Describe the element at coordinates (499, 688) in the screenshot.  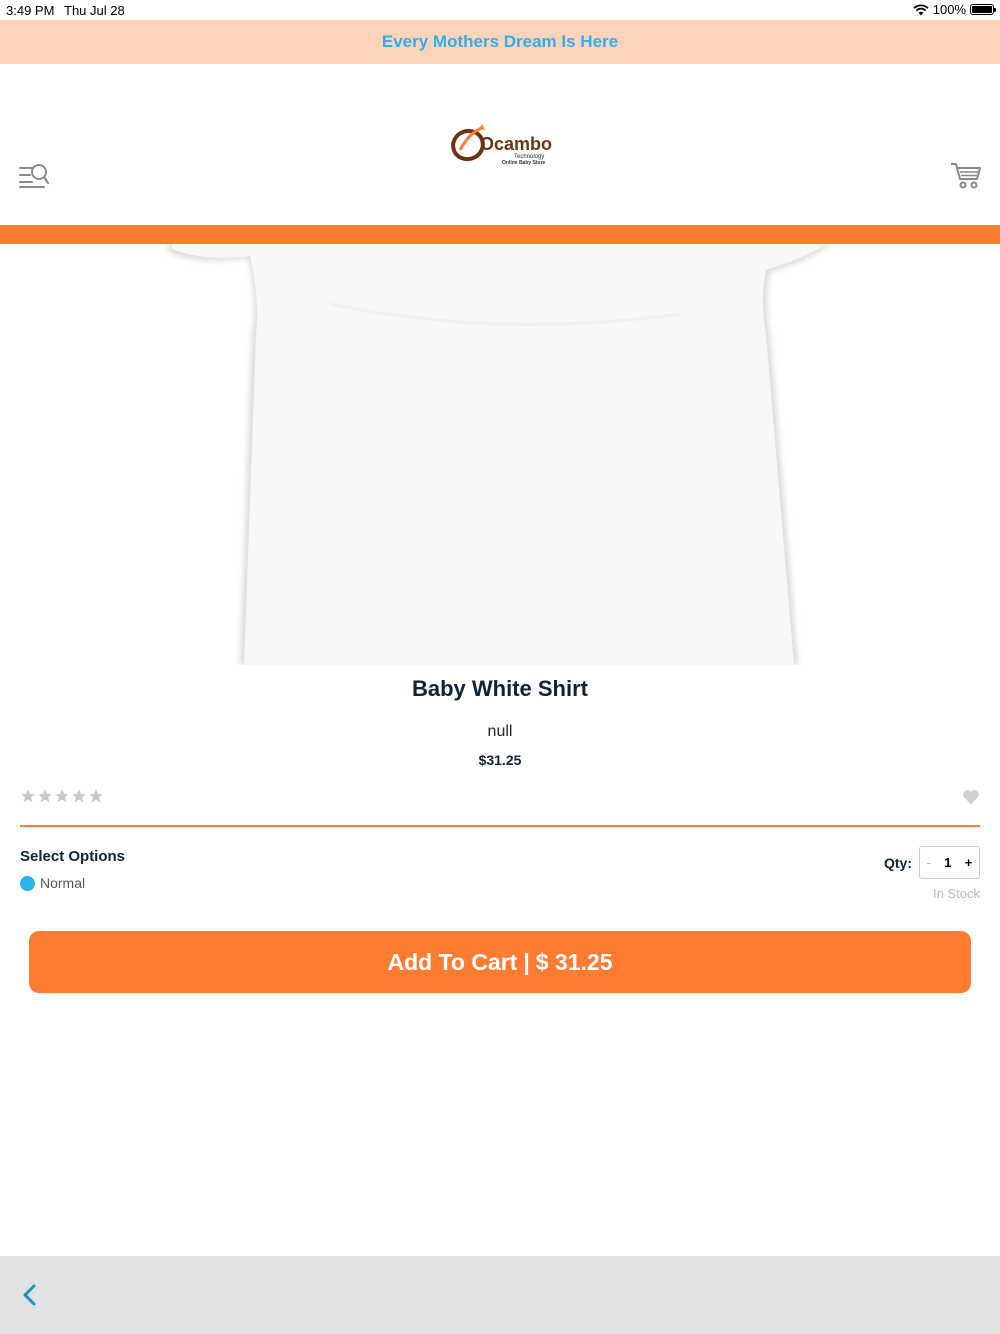
I see `product-title: Baby White Shirt` at that location.